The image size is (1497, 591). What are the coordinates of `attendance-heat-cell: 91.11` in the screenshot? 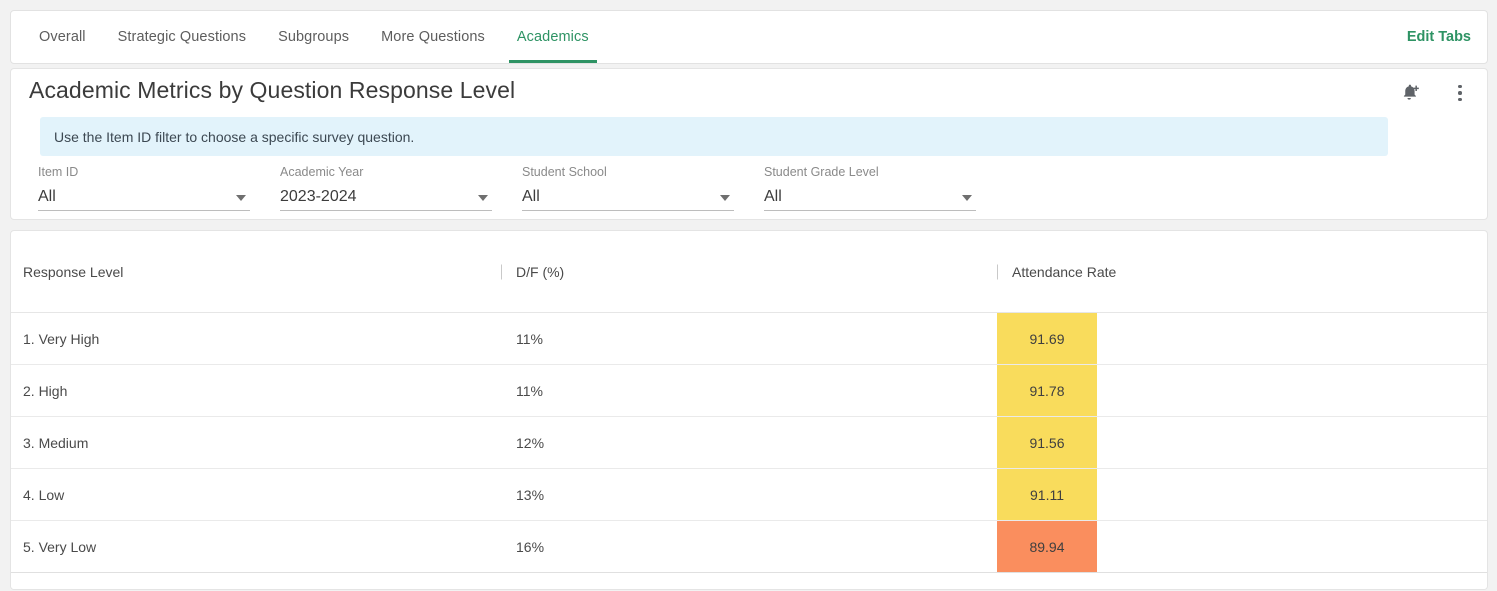 It's located at (1047, 494).